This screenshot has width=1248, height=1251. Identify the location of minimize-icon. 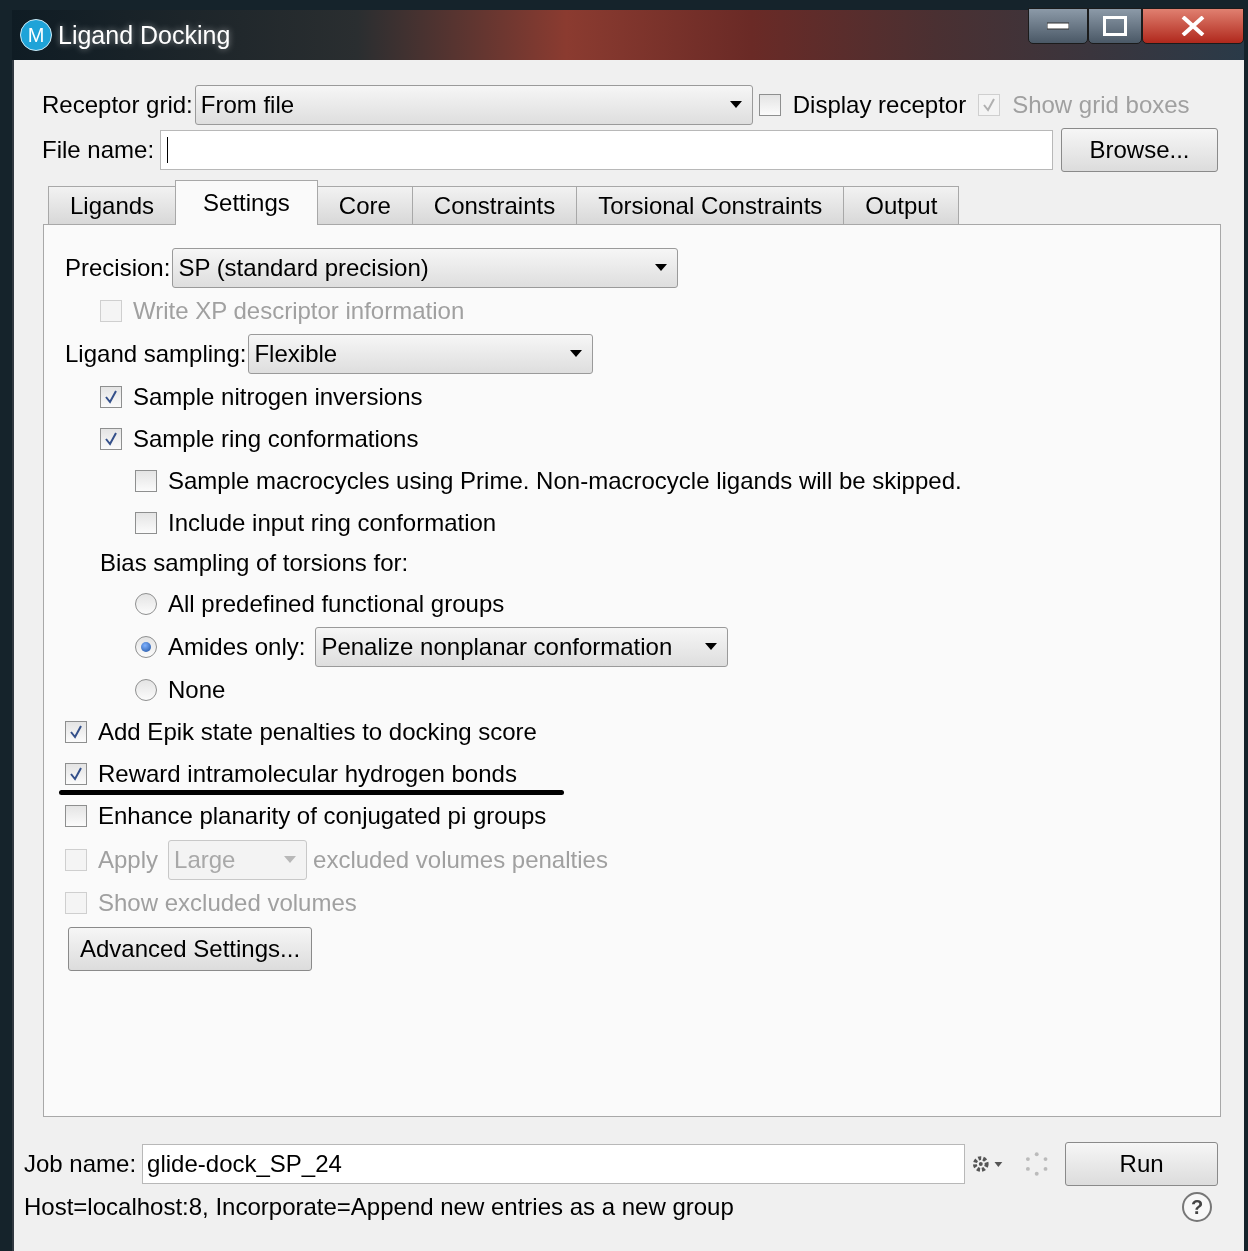
(1058, 26).